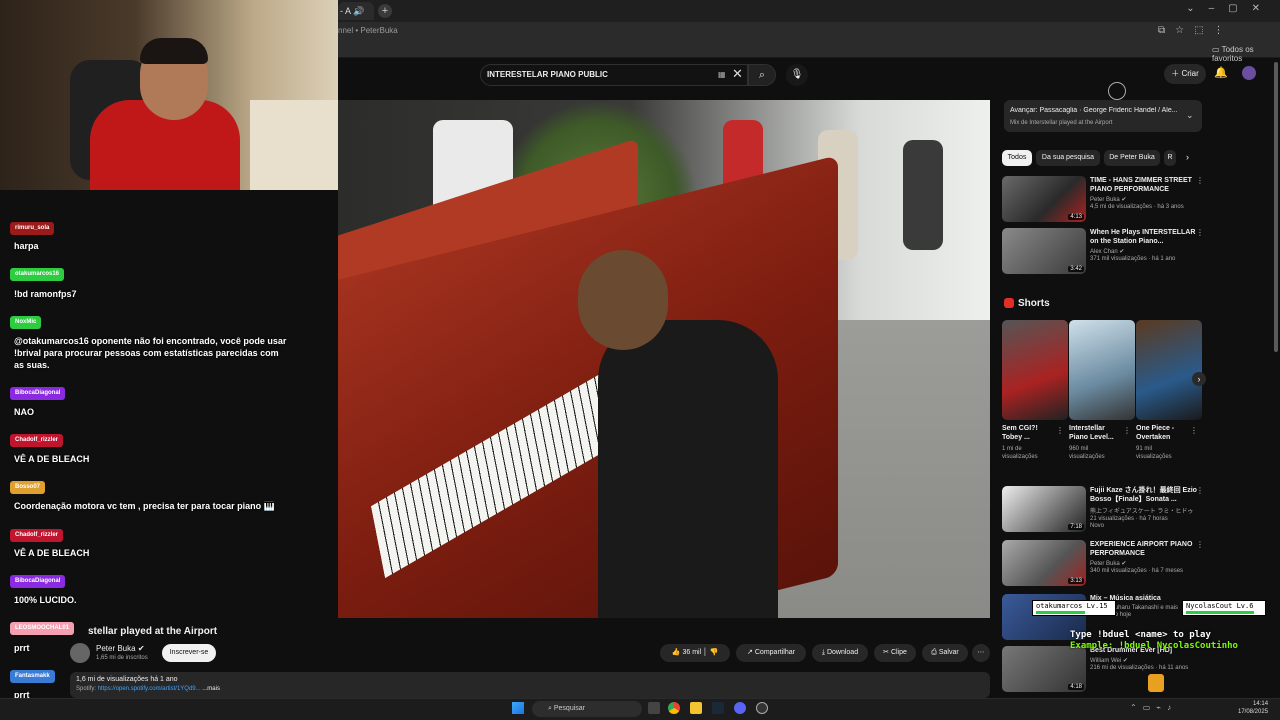  Describe the element at coordinates (696, 708) in the screenshot. I see `file-explorer-icon` at that location.